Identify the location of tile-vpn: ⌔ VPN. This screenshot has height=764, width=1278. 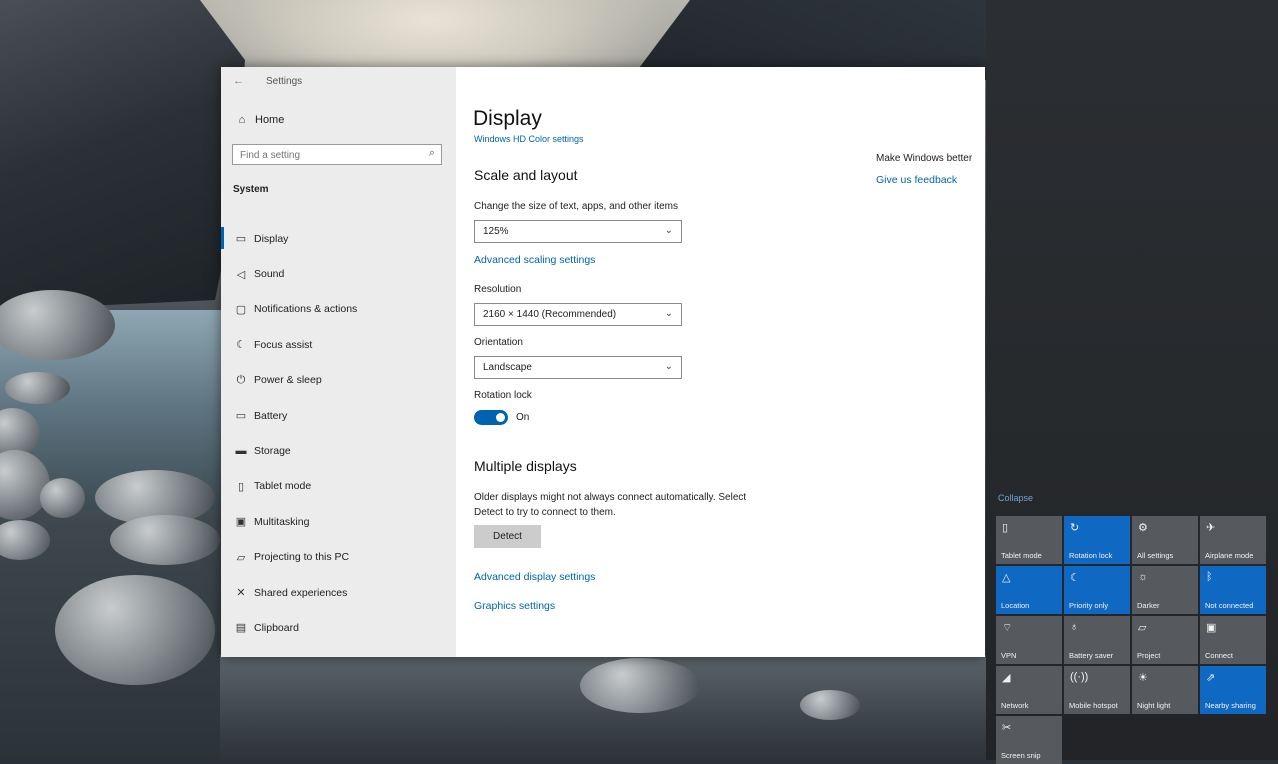
(1029, 640).